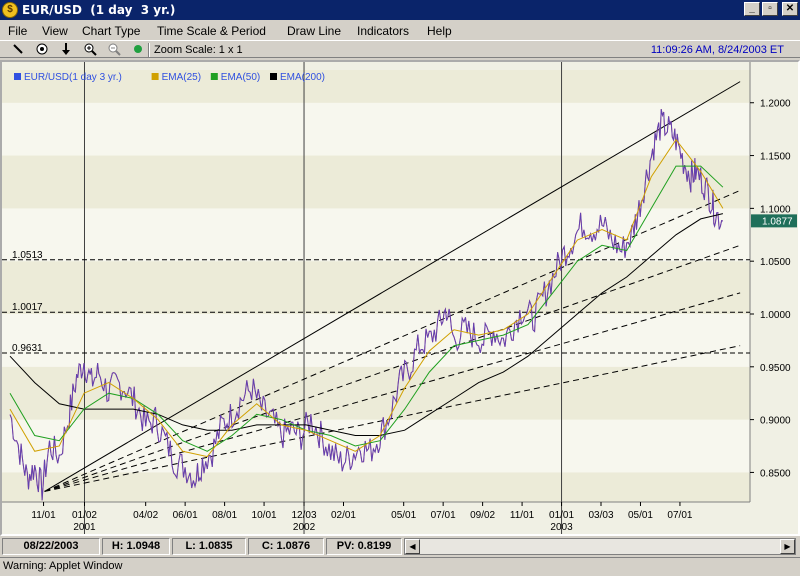 Image resolution: width=800 pixels, height=576 pixels. Describe the element at coordinates (482, 515) in the screenshot. I see `x-tick-label: 09/02` at that location.